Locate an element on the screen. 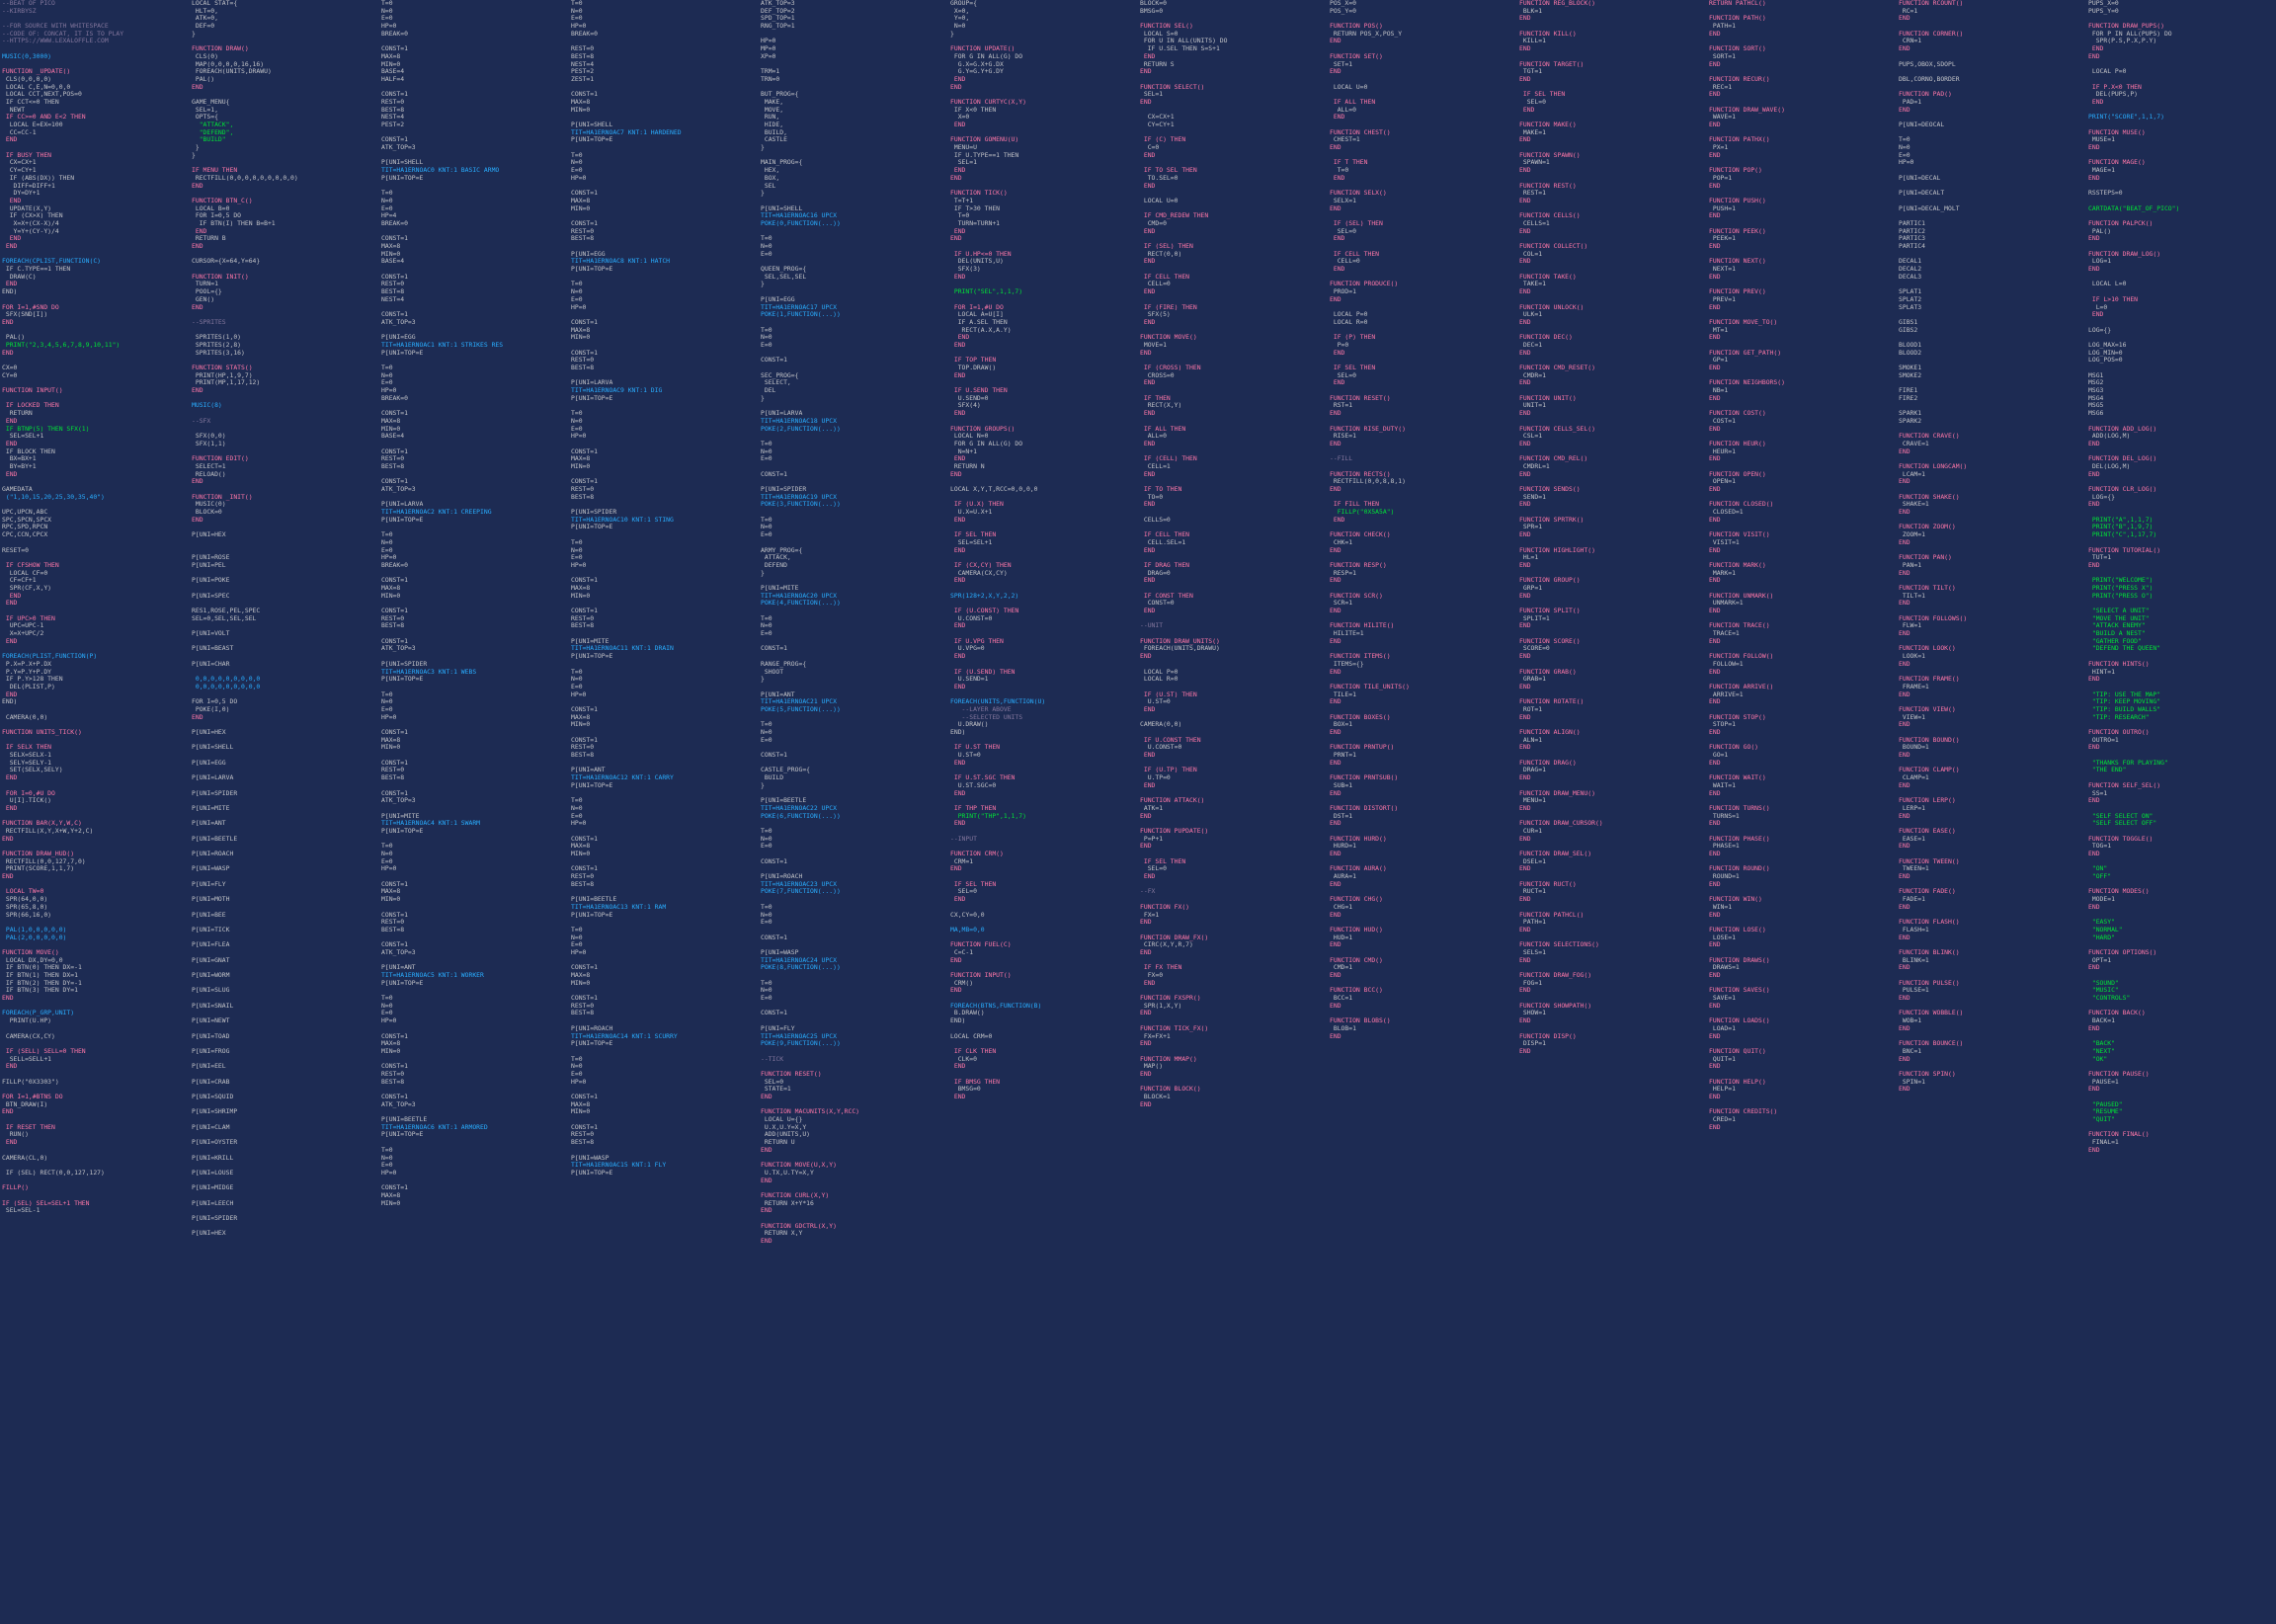 The height and width of the screenshot is (1624, 2276). code-line: CHK=1 is located at coordinates (1341, 542).